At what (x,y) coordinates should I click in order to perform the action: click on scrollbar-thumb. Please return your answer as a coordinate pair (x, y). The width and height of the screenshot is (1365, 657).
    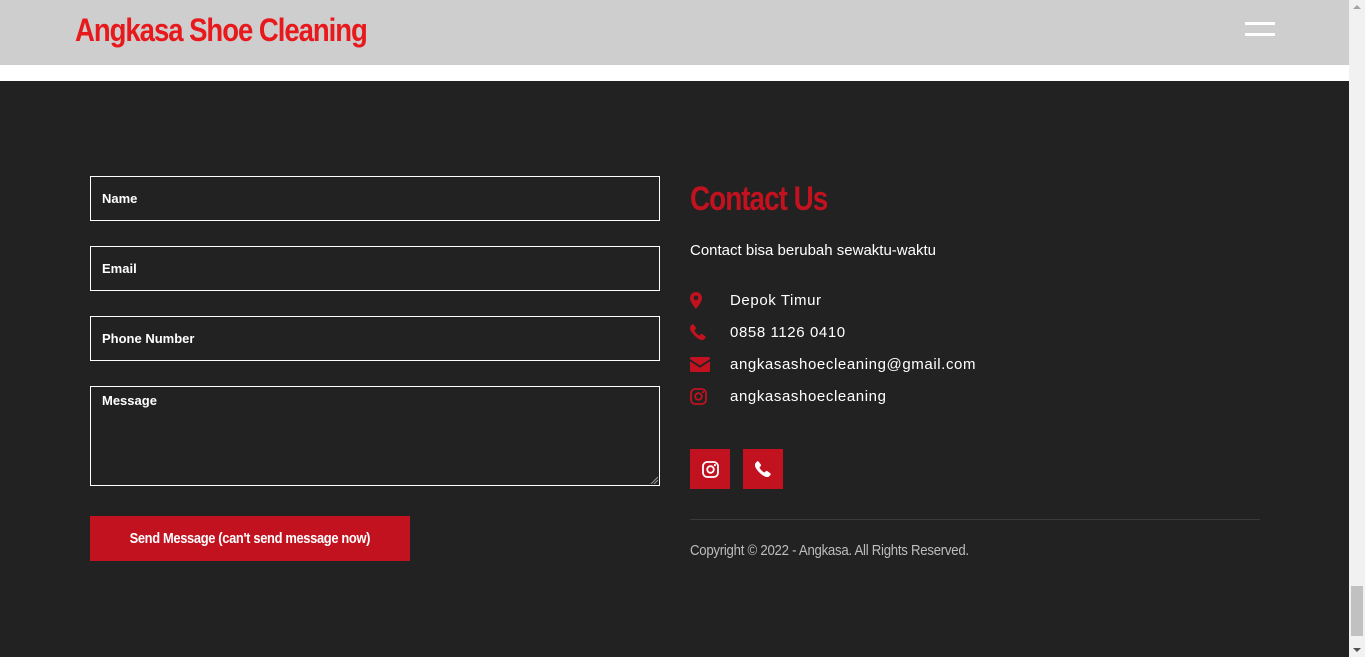
    Looking at the image, I should click on (1357, 611).